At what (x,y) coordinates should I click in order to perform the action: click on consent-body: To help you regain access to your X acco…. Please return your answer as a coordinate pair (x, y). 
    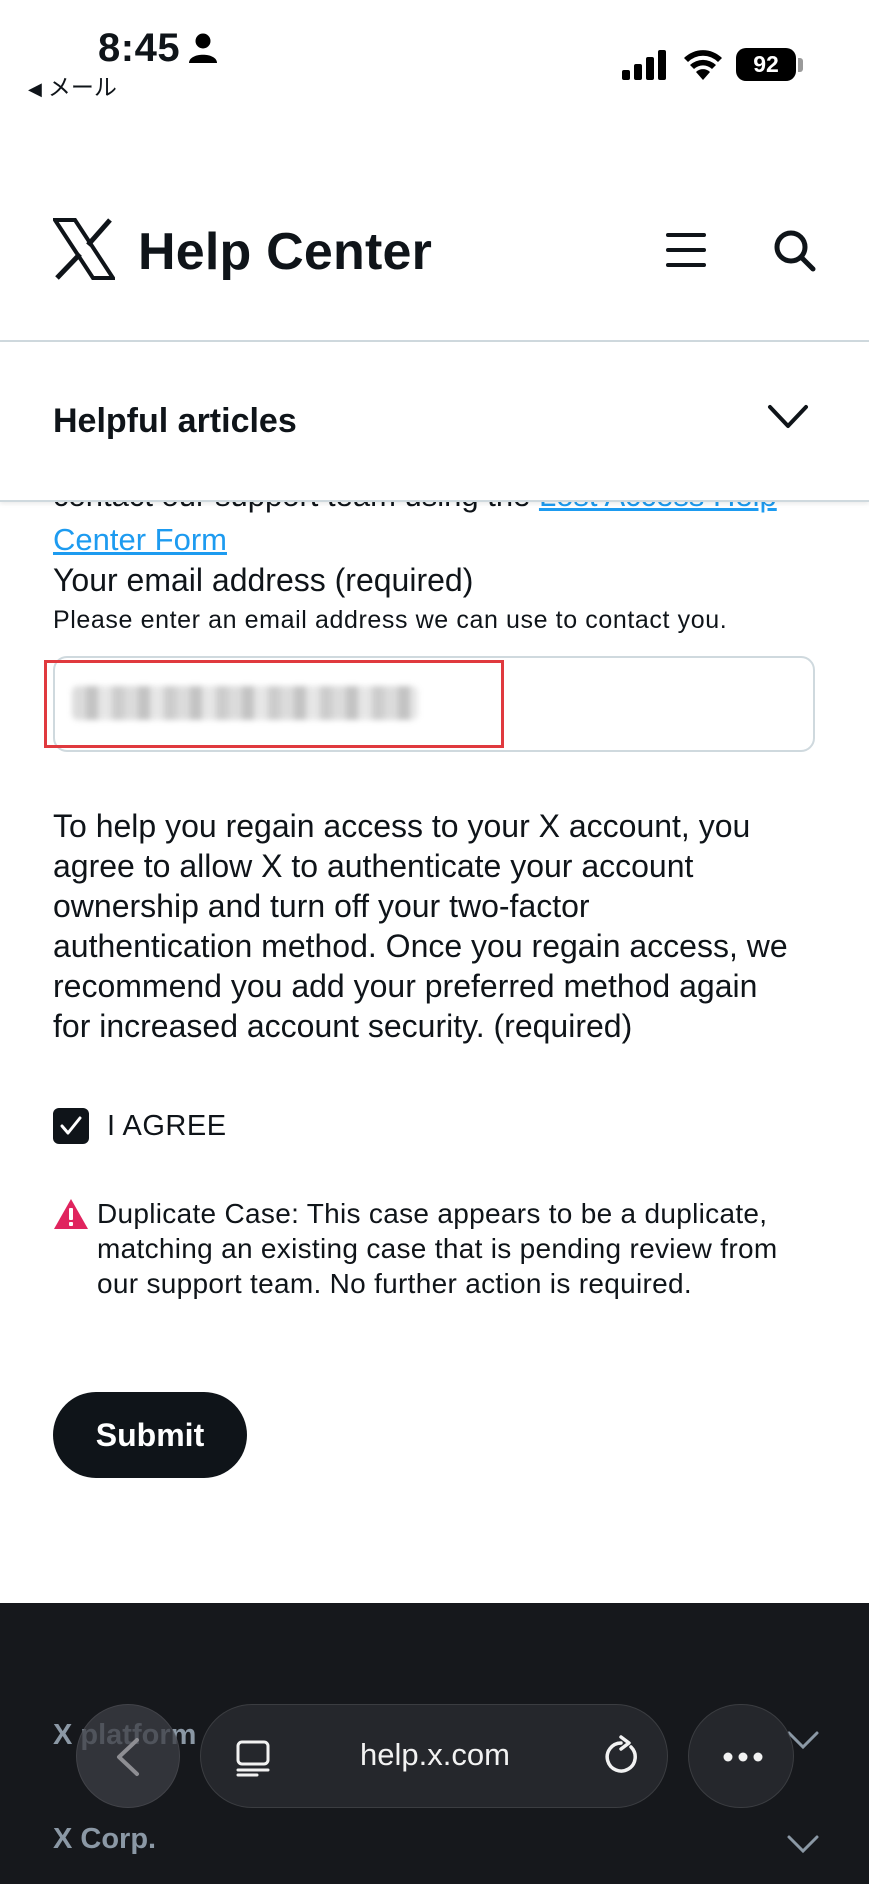
    Looking at the image, I should click on (420, 926).